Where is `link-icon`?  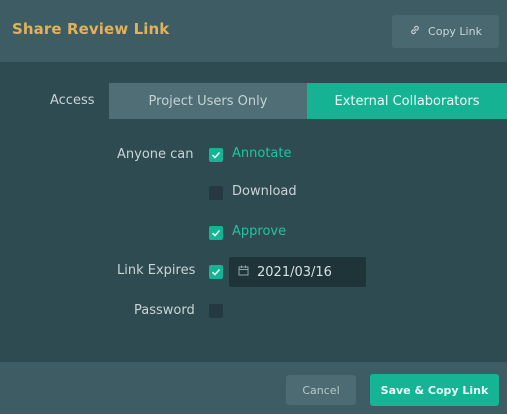
link-icon is located at coordinates (415, 31).